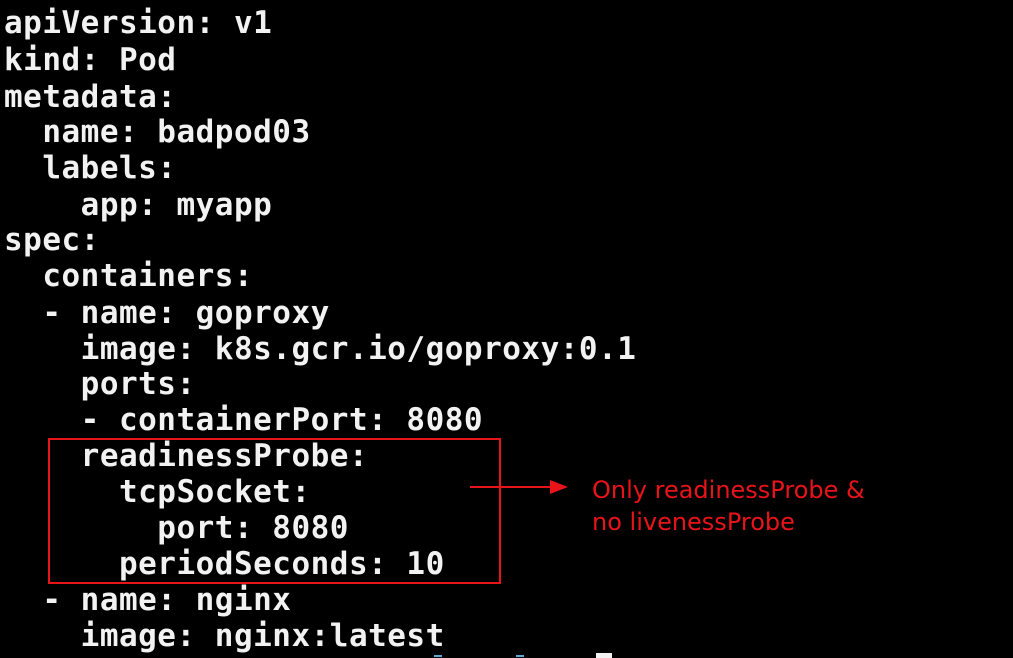 The height and width of the screenshot is (658, 1013). What do you see at coordinates (693, 522) in the screenshot?
I see `annotation-line-2: no livenessProbe` at bounding box center [693, 522].